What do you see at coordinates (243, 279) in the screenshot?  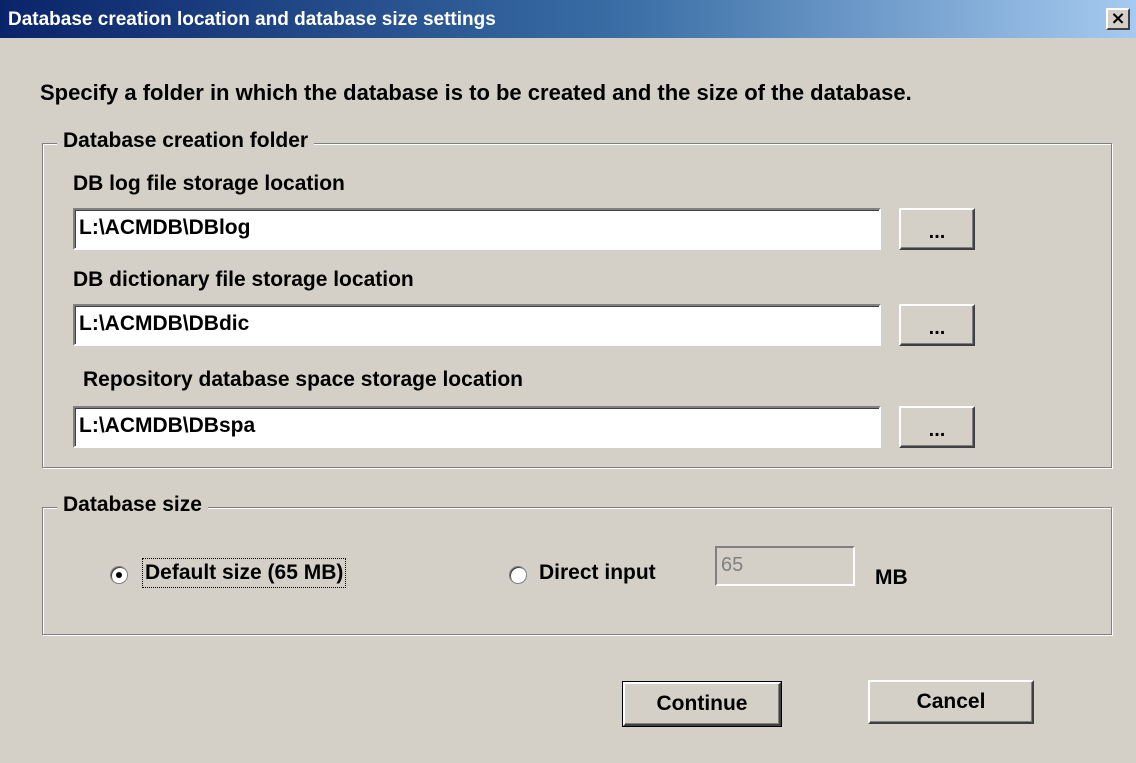 I see `db-dictionary-label: DB dictionary file storage location` at bounding box center [243, 279].